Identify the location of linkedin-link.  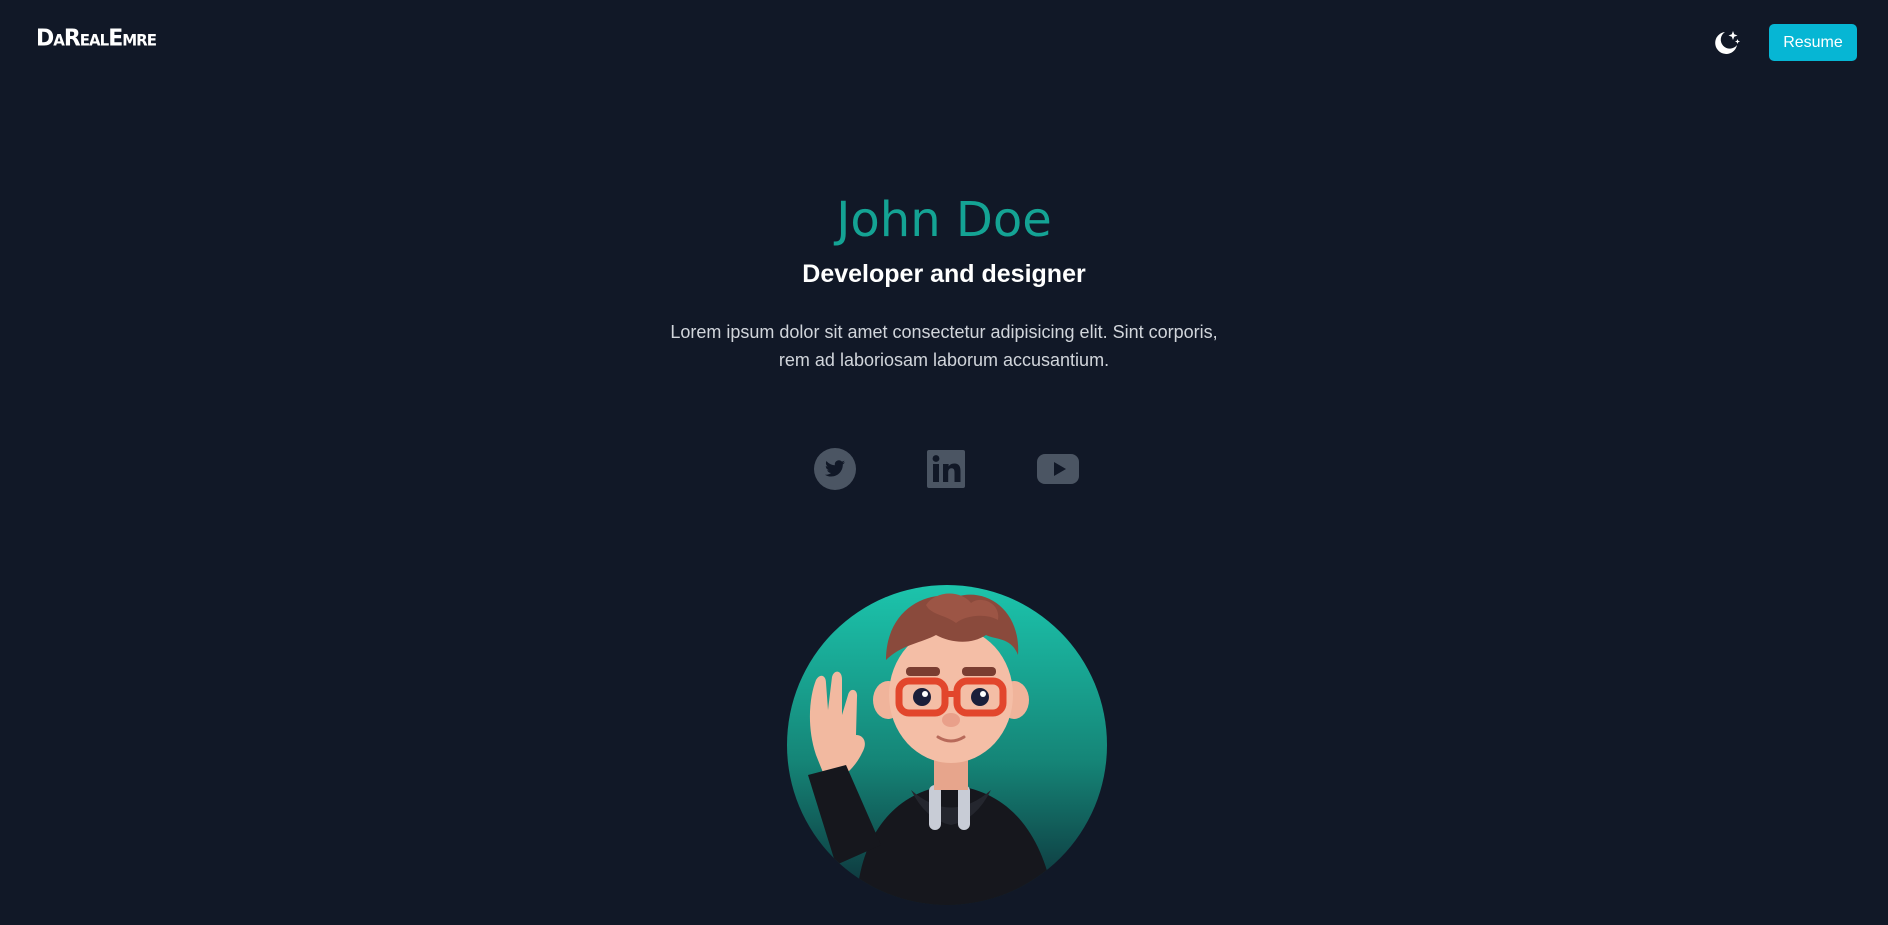
(946, 469).